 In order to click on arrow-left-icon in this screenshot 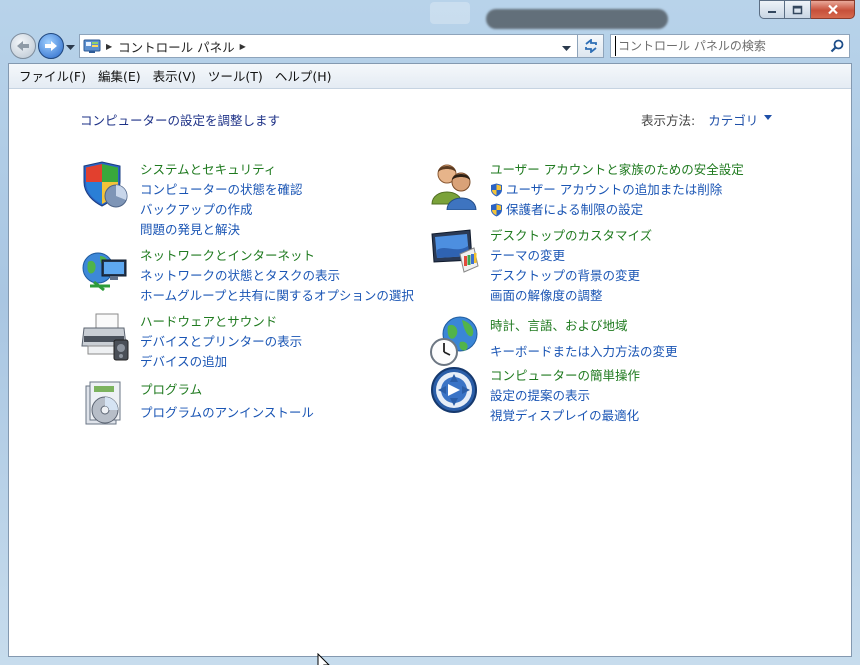, I will do `click(23, 46)`.